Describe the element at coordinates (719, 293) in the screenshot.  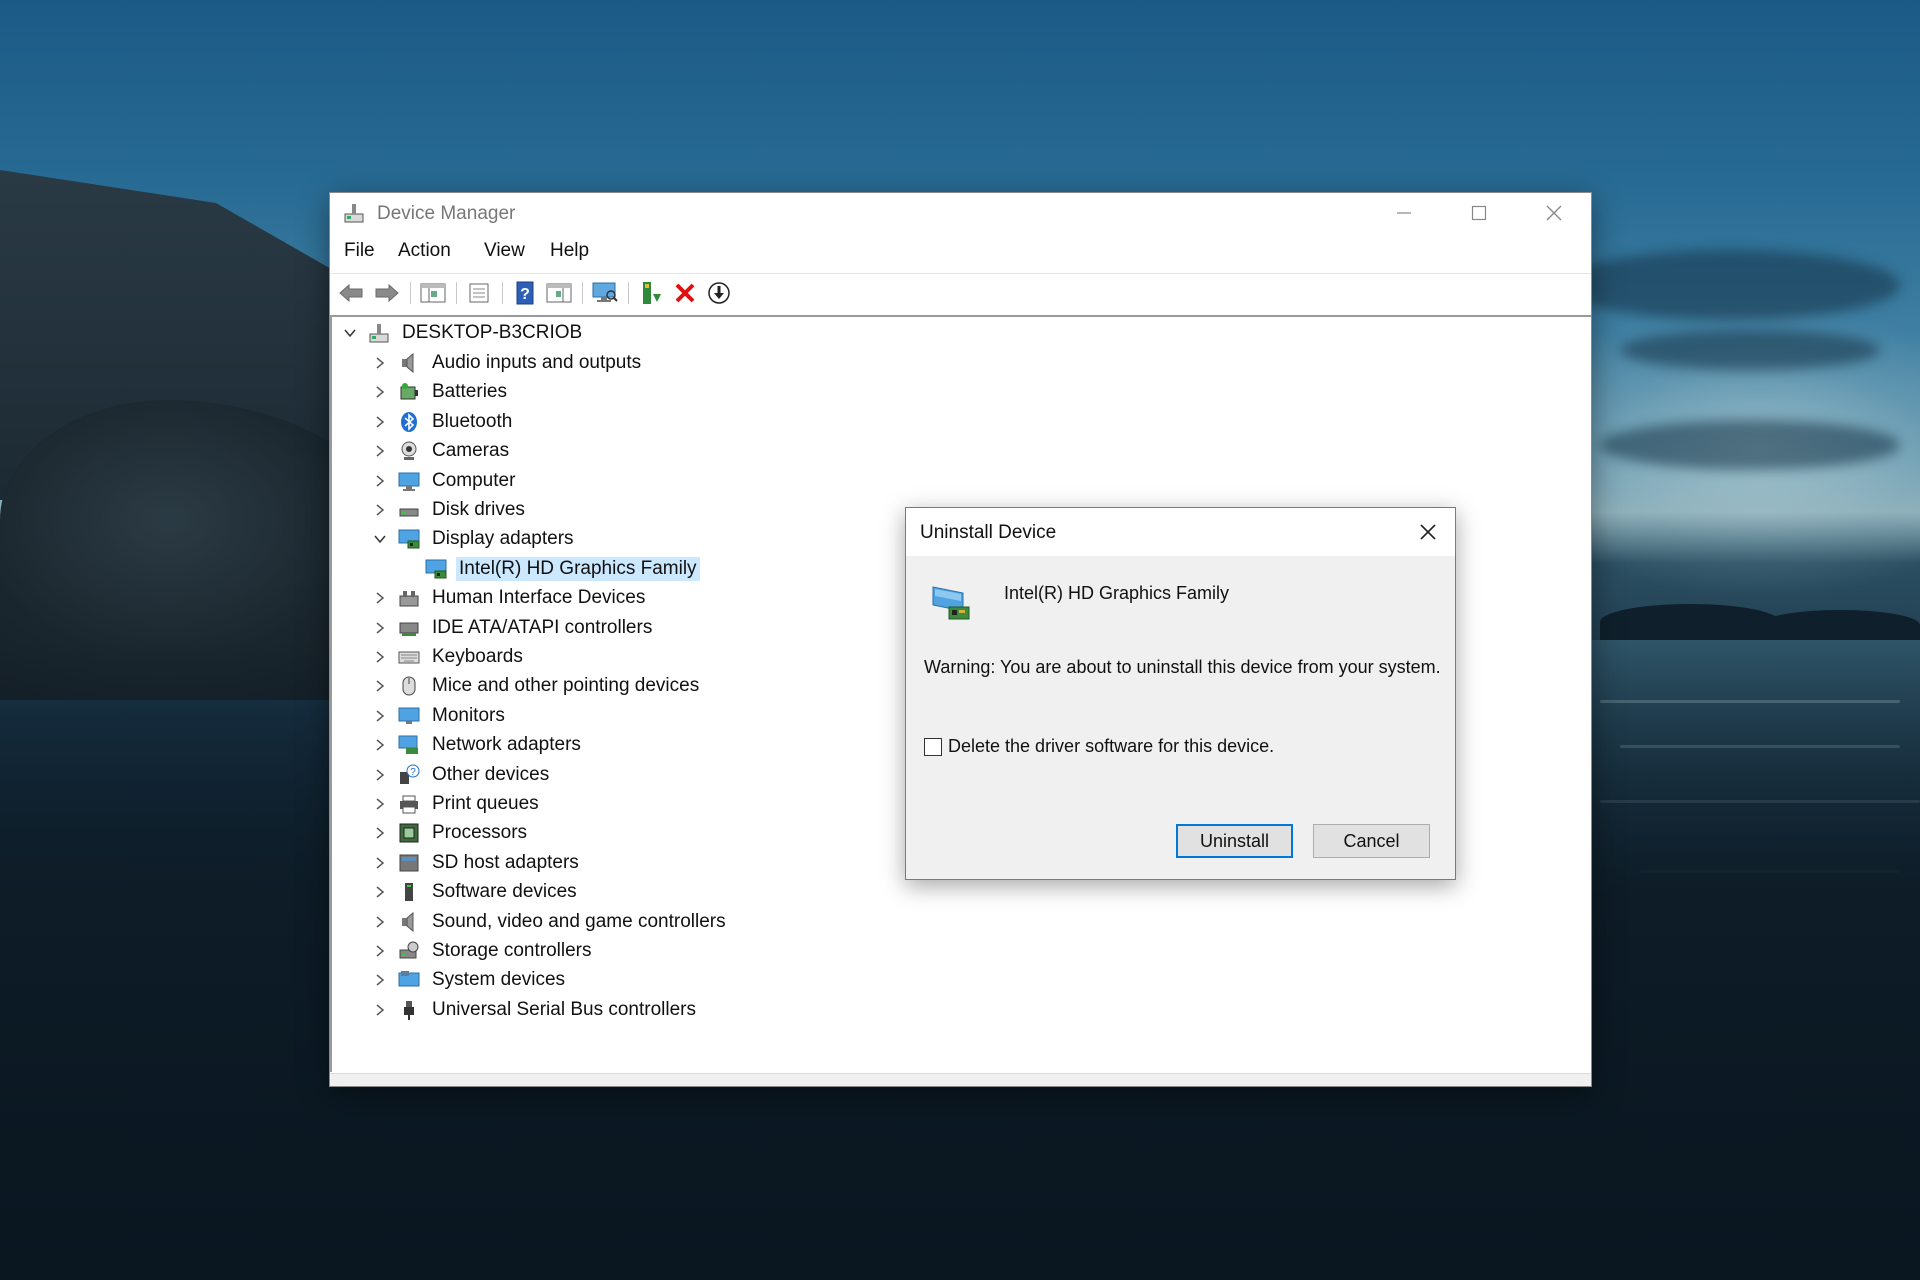
I see `disable-device-button` at that location.